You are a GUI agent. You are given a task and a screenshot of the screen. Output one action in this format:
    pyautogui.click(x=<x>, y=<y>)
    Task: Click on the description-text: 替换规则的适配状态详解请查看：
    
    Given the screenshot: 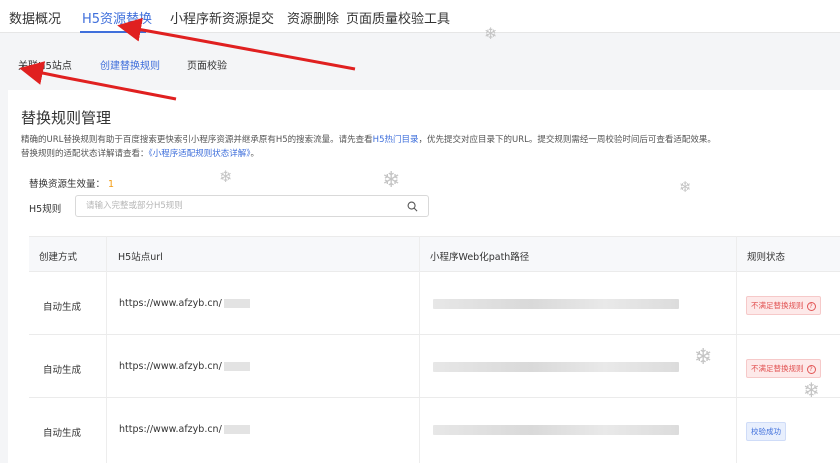 What is the action you would take?
    pyautogui.click(x=85, y=154)
    